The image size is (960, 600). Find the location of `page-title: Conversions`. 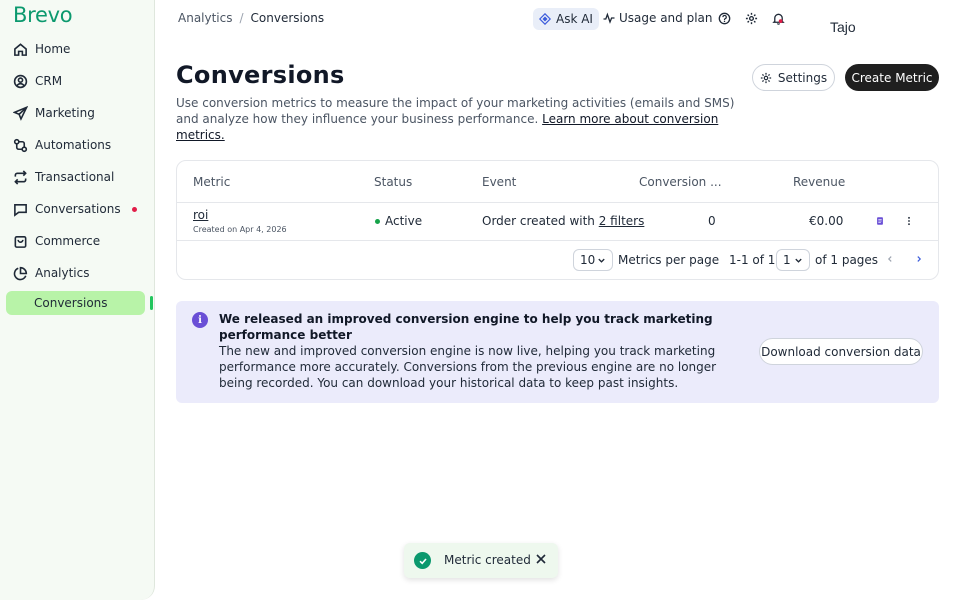

page-title: Conversions is located at coordinates (260, 75).